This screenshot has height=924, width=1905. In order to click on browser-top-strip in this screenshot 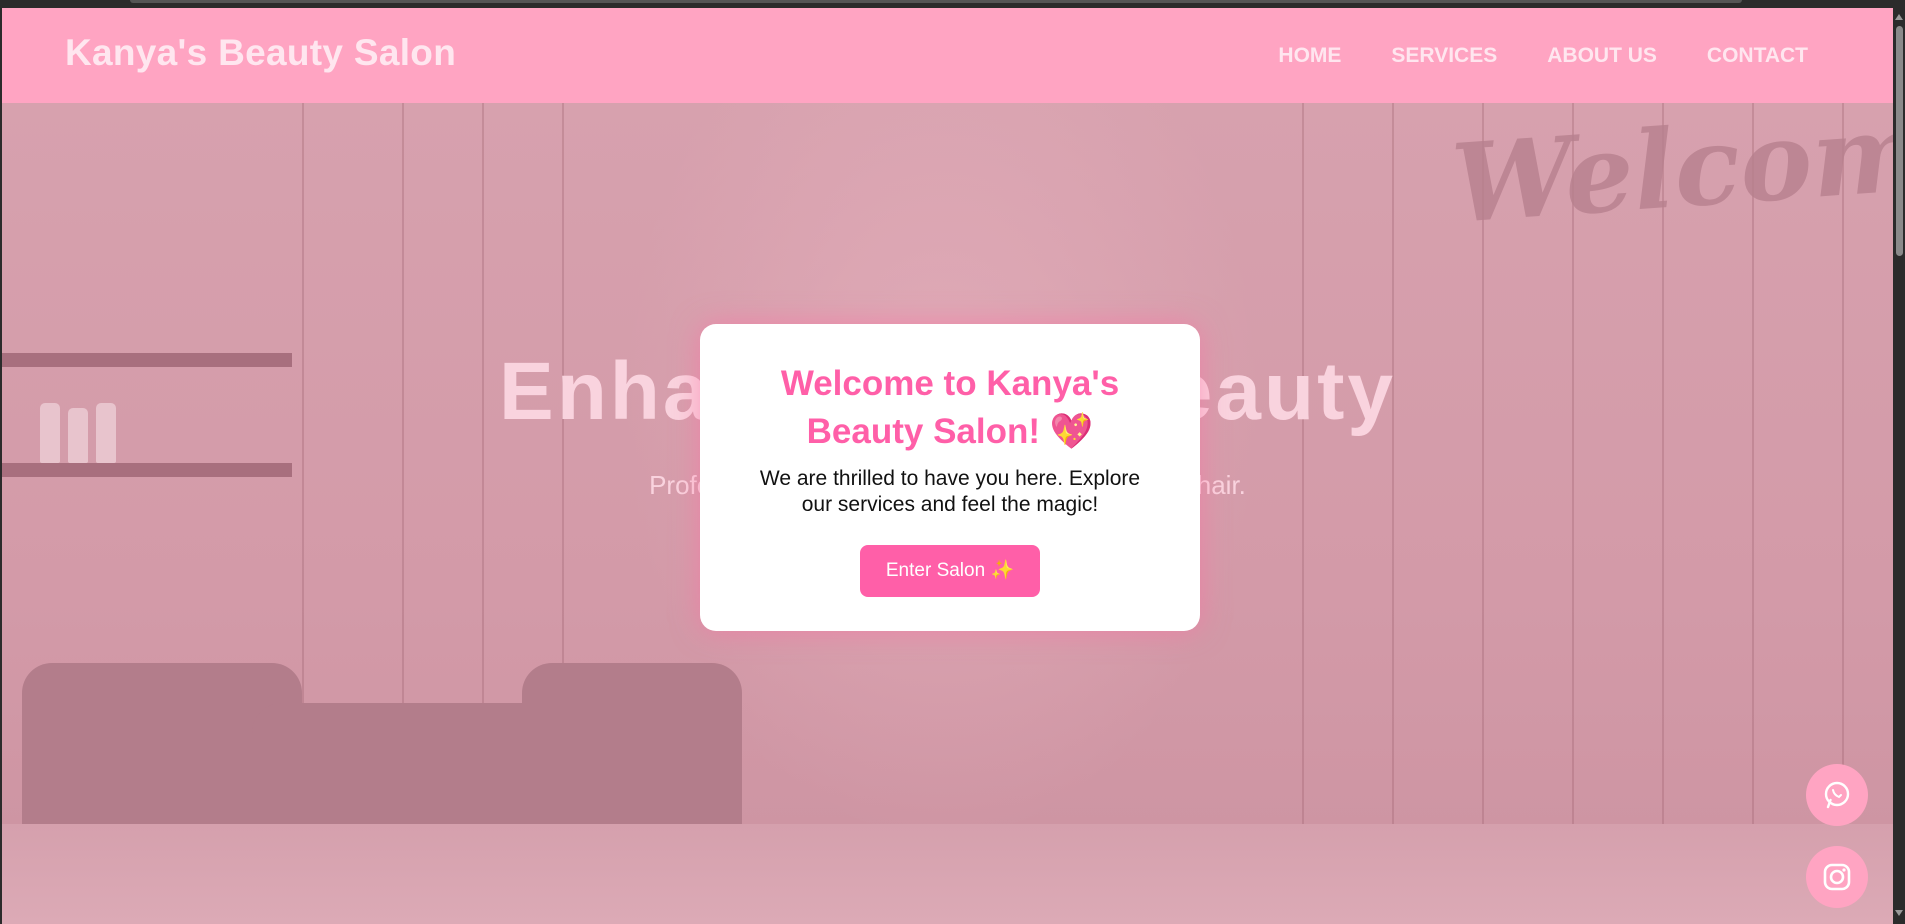, I will do `click(952, 4)`.